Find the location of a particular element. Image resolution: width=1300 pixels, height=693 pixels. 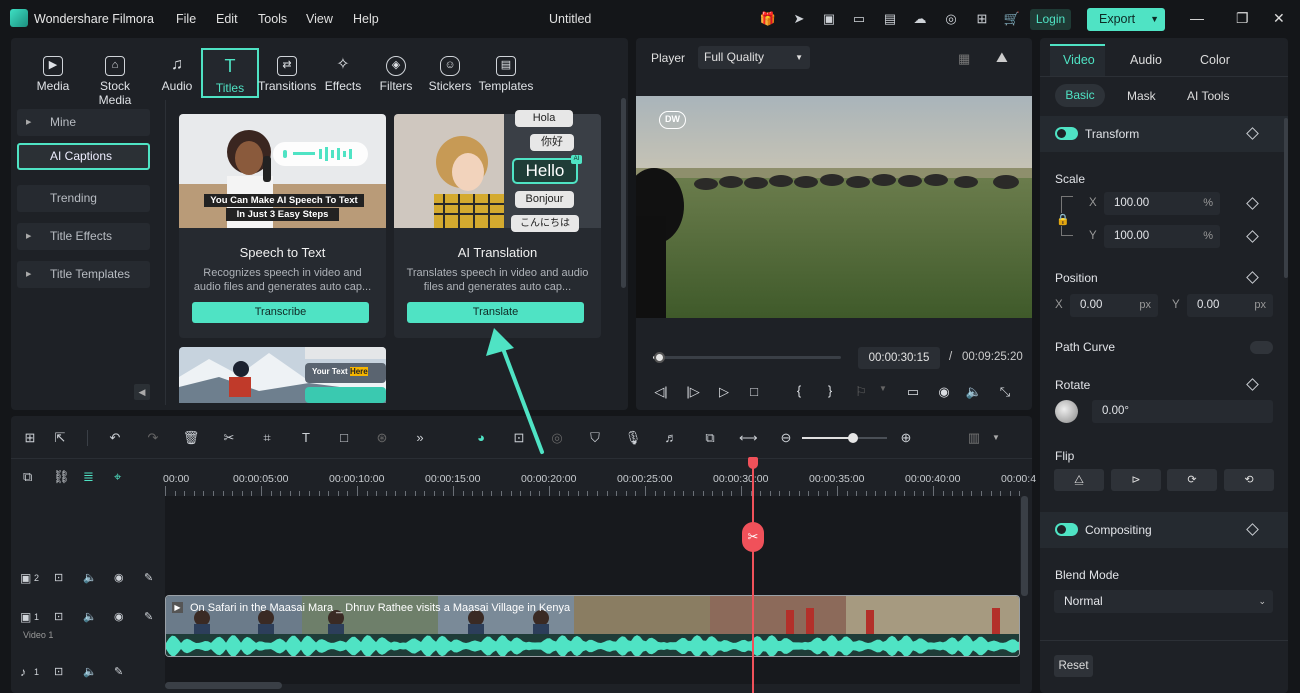

cloud-upload-icon: ☁ is located at coordinates (920, 19).